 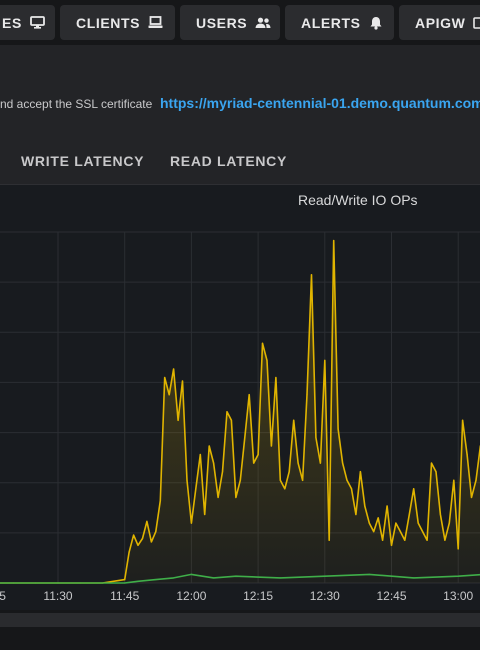 What do you see at coordinates (240, 630) in the screenshot?
I see `page-footer` at bounding box center [240, 630].